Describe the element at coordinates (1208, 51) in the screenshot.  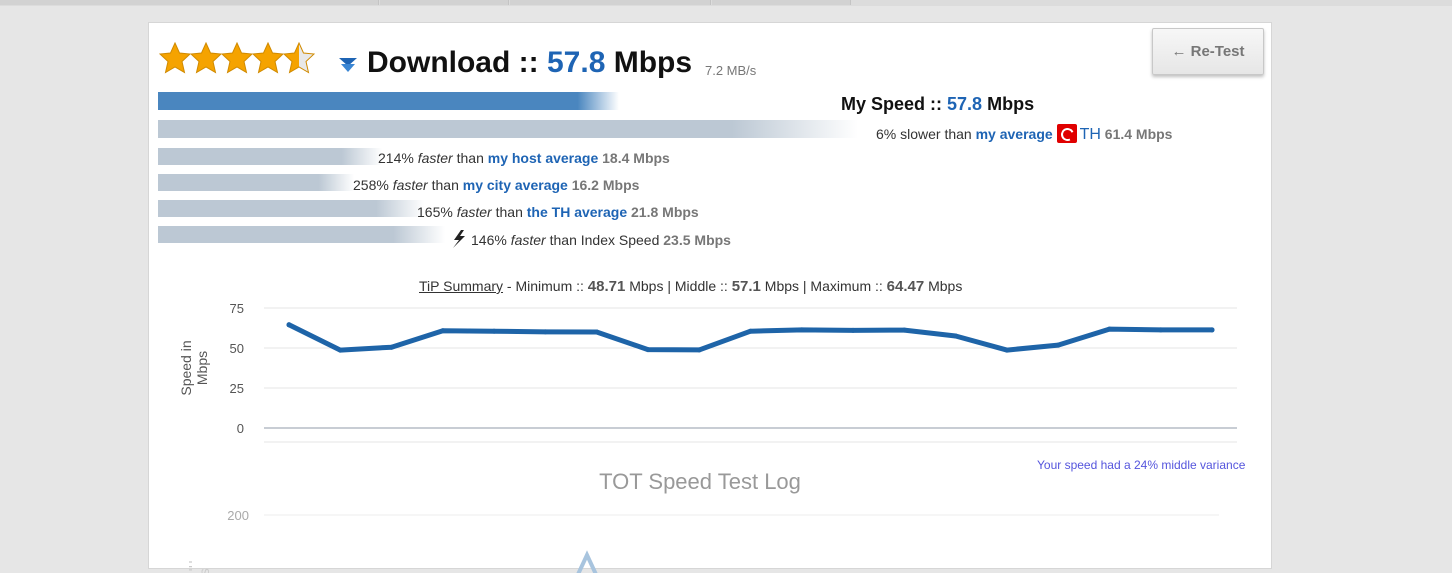
I see `retest-button: ← Re-Test` at that location.